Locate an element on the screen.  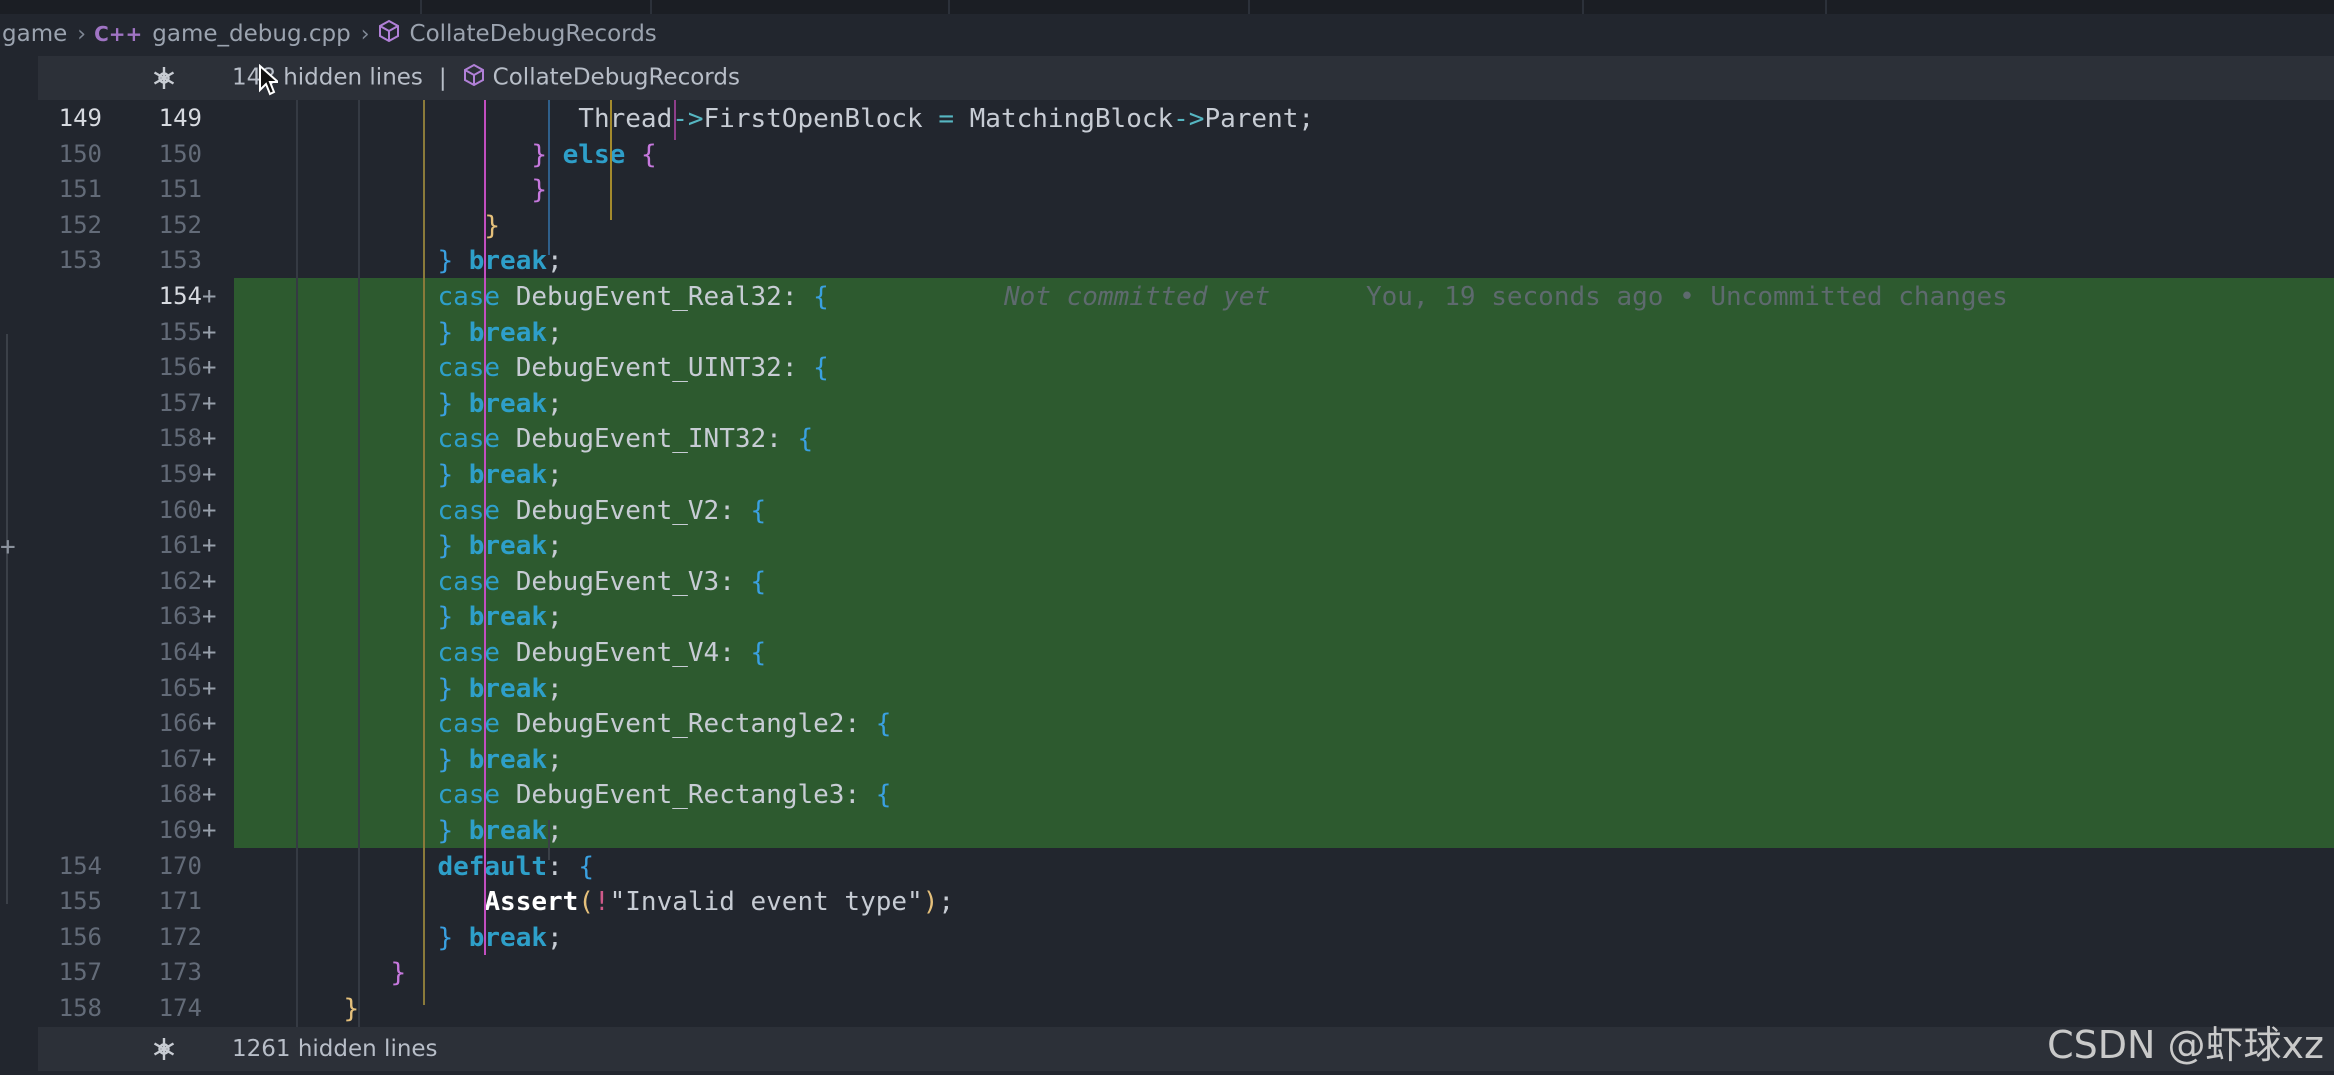
new-line-number: 159 is located at coordinates (166, 474).